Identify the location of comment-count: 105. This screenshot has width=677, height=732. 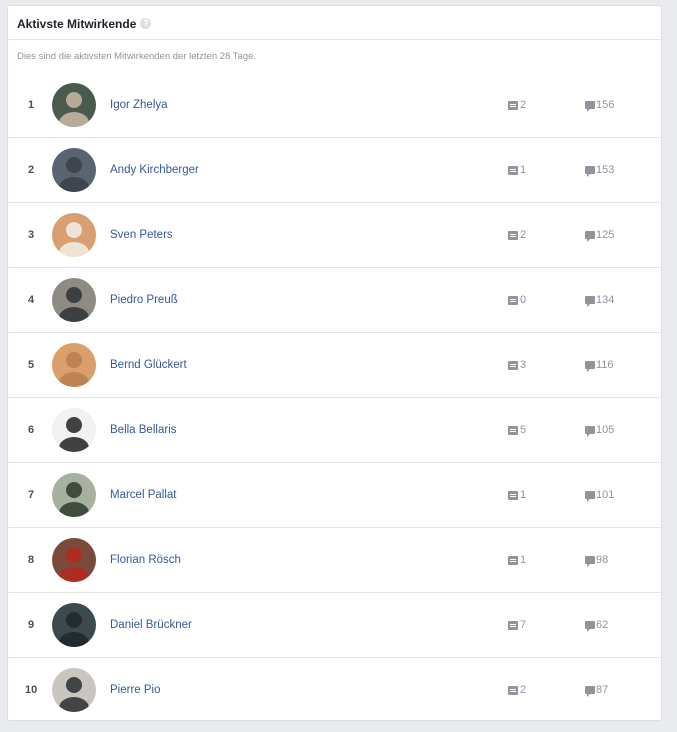
(599, 430).